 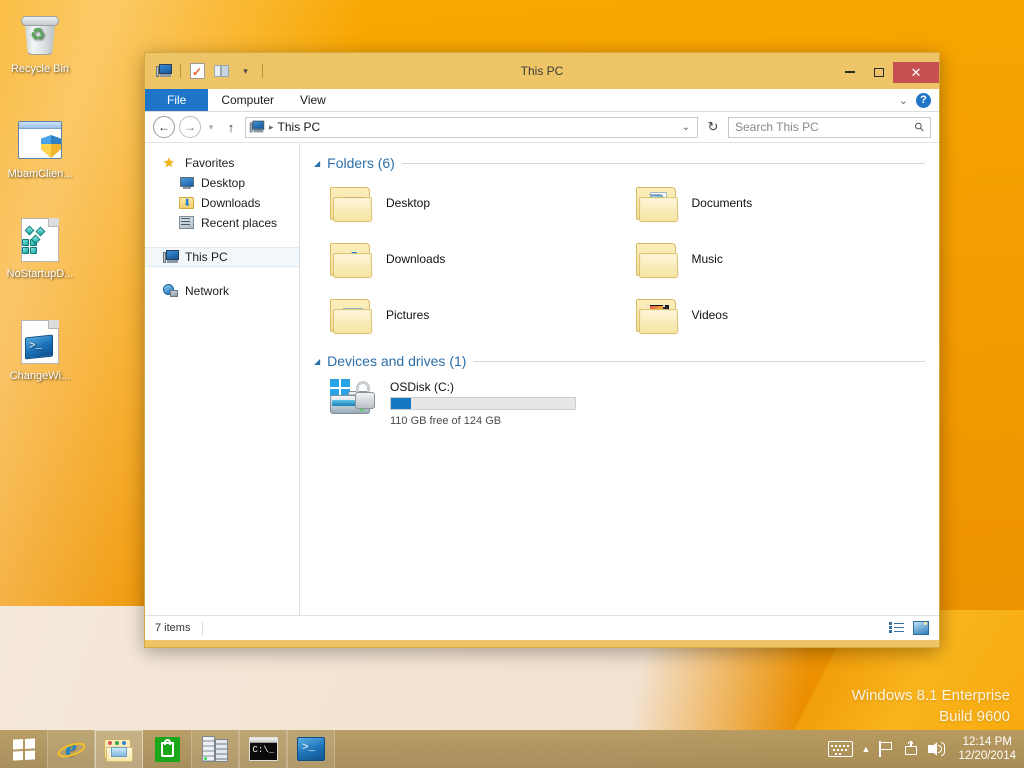 I want to click on minimize-icon, so click(x=849, y=72).